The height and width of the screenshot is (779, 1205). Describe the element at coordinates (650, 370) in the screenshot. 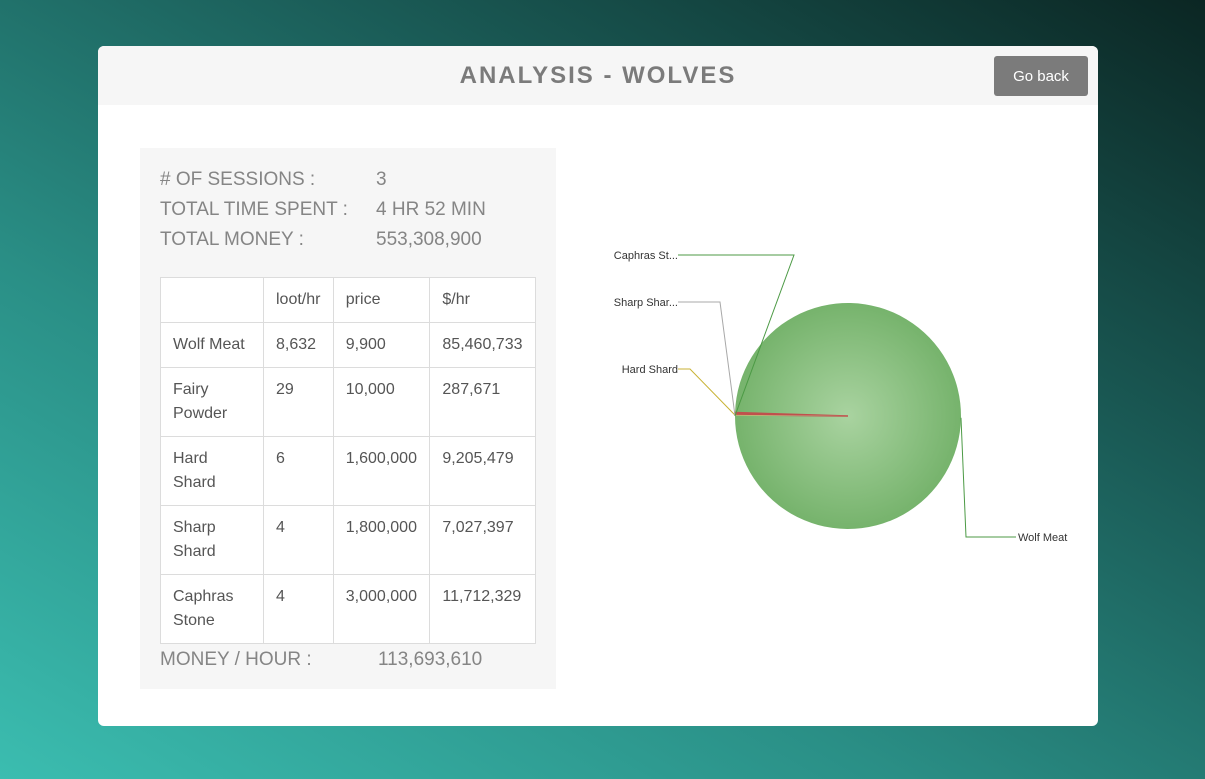

I see `pie-label: Hard Shard` at that location.